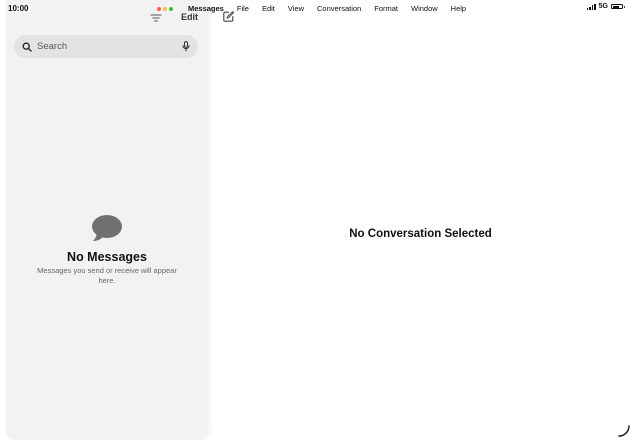  What do you see at coordinates (603, 6) in the screenshot?
I see `network-label: 5G` at bounding box center [603, 6].